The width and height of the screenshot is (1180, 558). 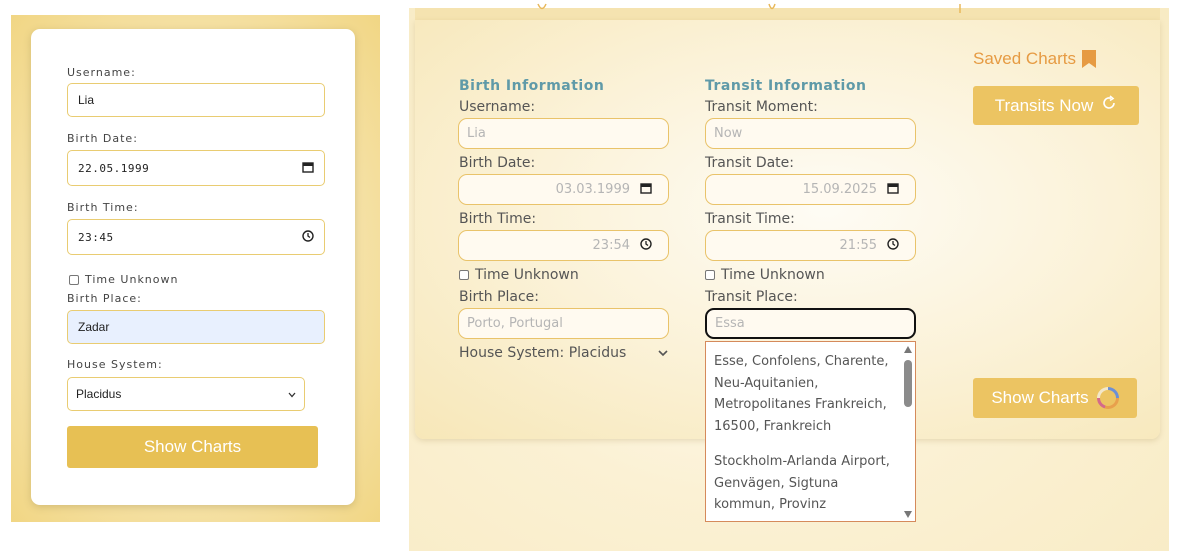 I want to click on username-value: Lia, so click(x=86, y=100).